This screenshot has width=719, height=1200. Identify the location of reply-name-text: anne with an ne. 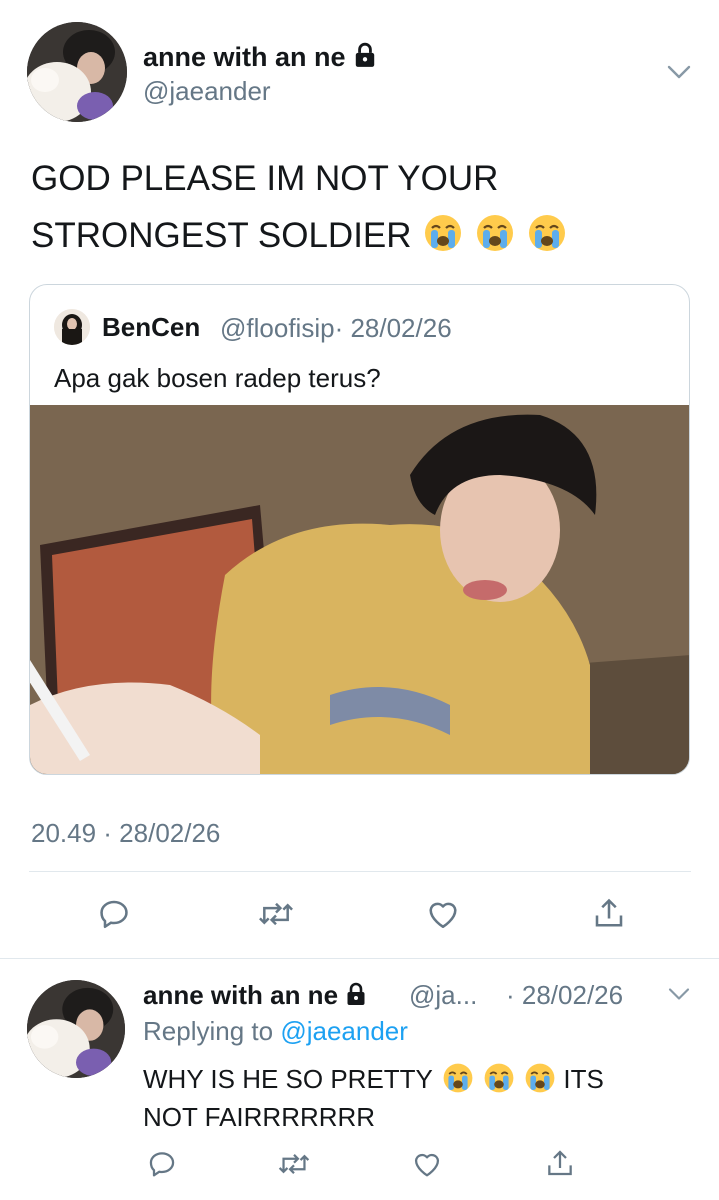
(241, 995).